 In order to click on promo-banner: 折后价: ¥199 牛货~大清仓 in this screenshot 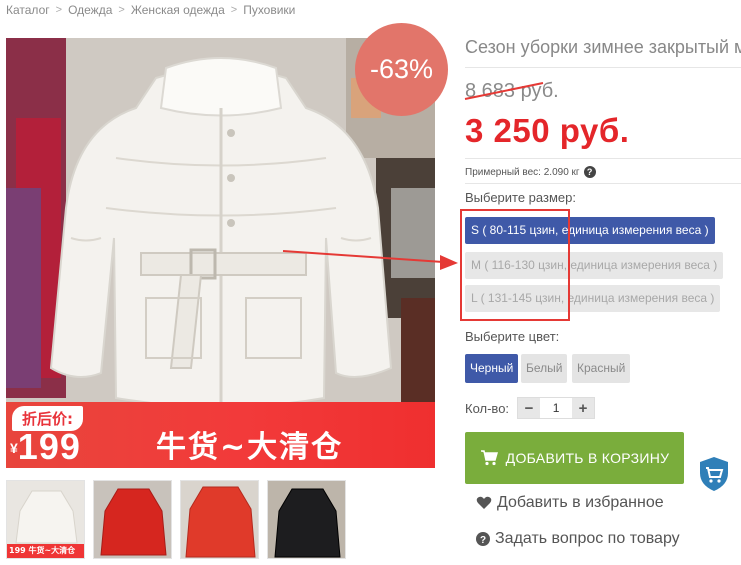, I will do `click(220, 435)`.